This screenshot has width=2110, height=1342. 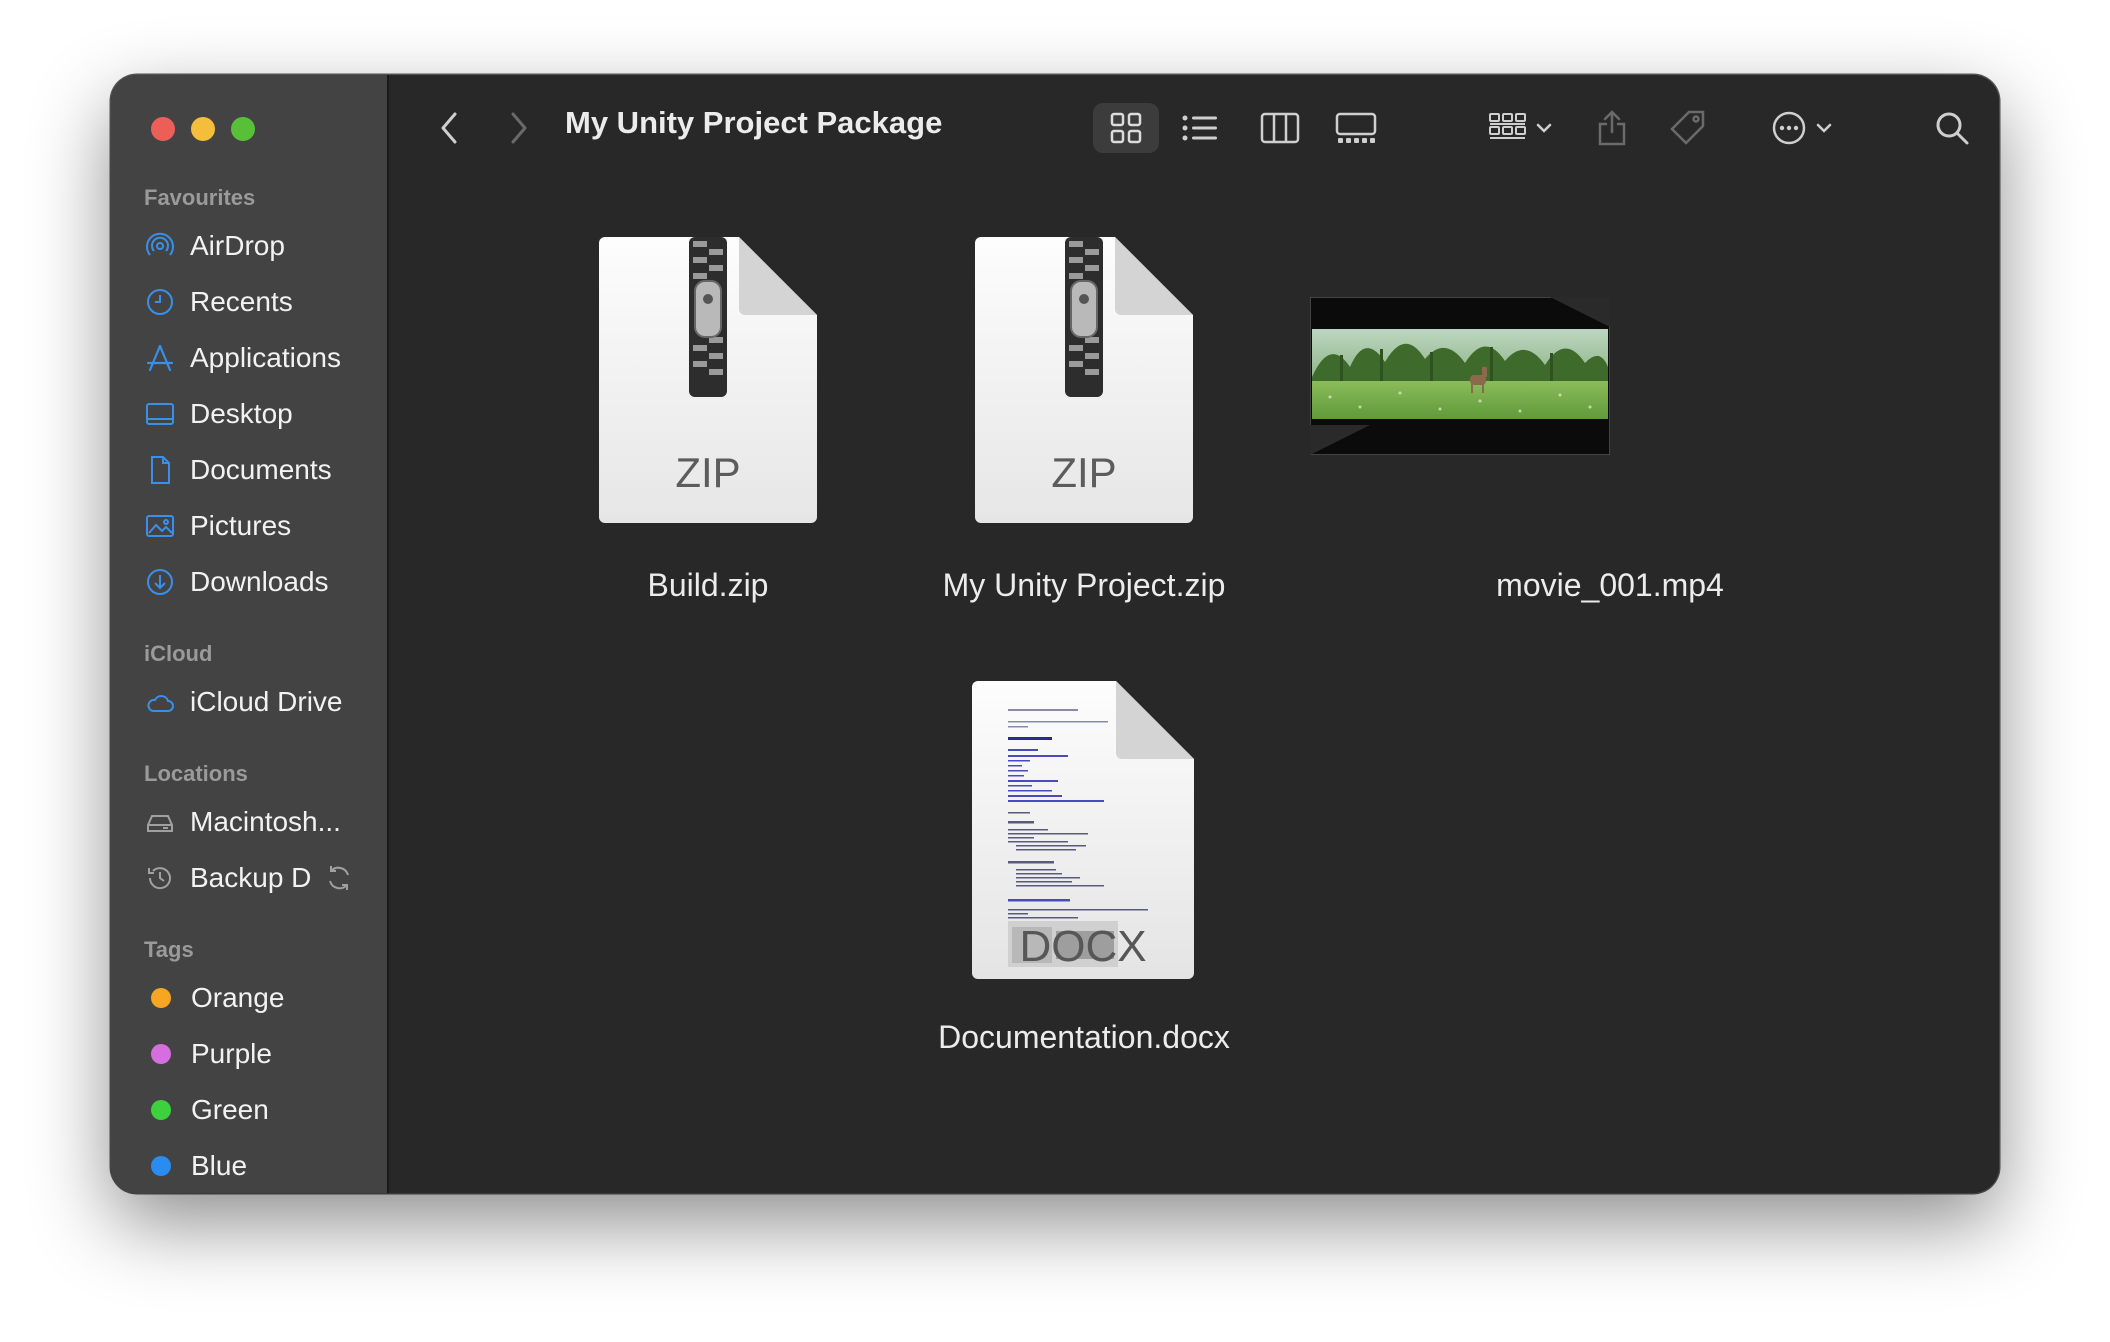 I want to click on sidebar-section-tags: Tags, so click(x=169, y=949).